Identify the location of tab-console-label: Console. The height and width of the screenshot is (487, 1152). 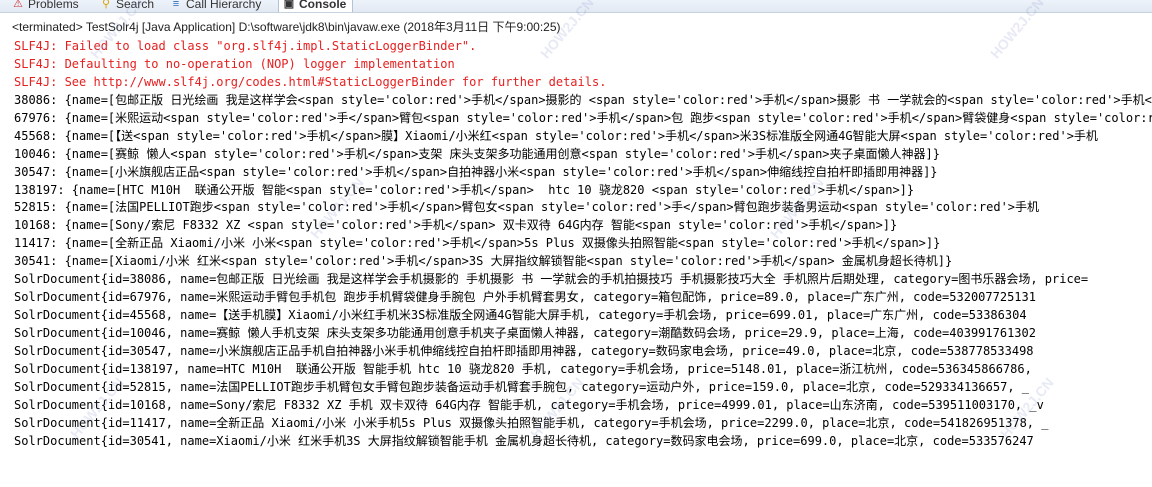
(323, 5).